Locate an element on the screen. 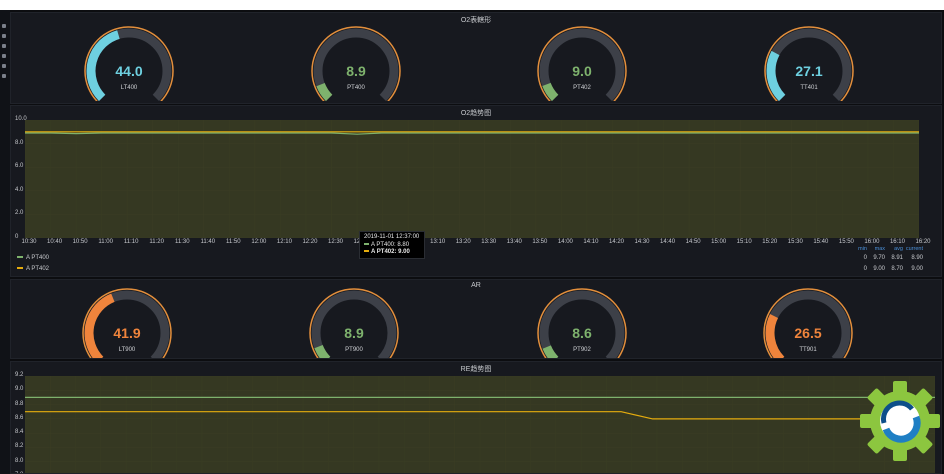 The image size is (944, 474). x-tick-label: 14:30 is located at coordinates (642, 242).